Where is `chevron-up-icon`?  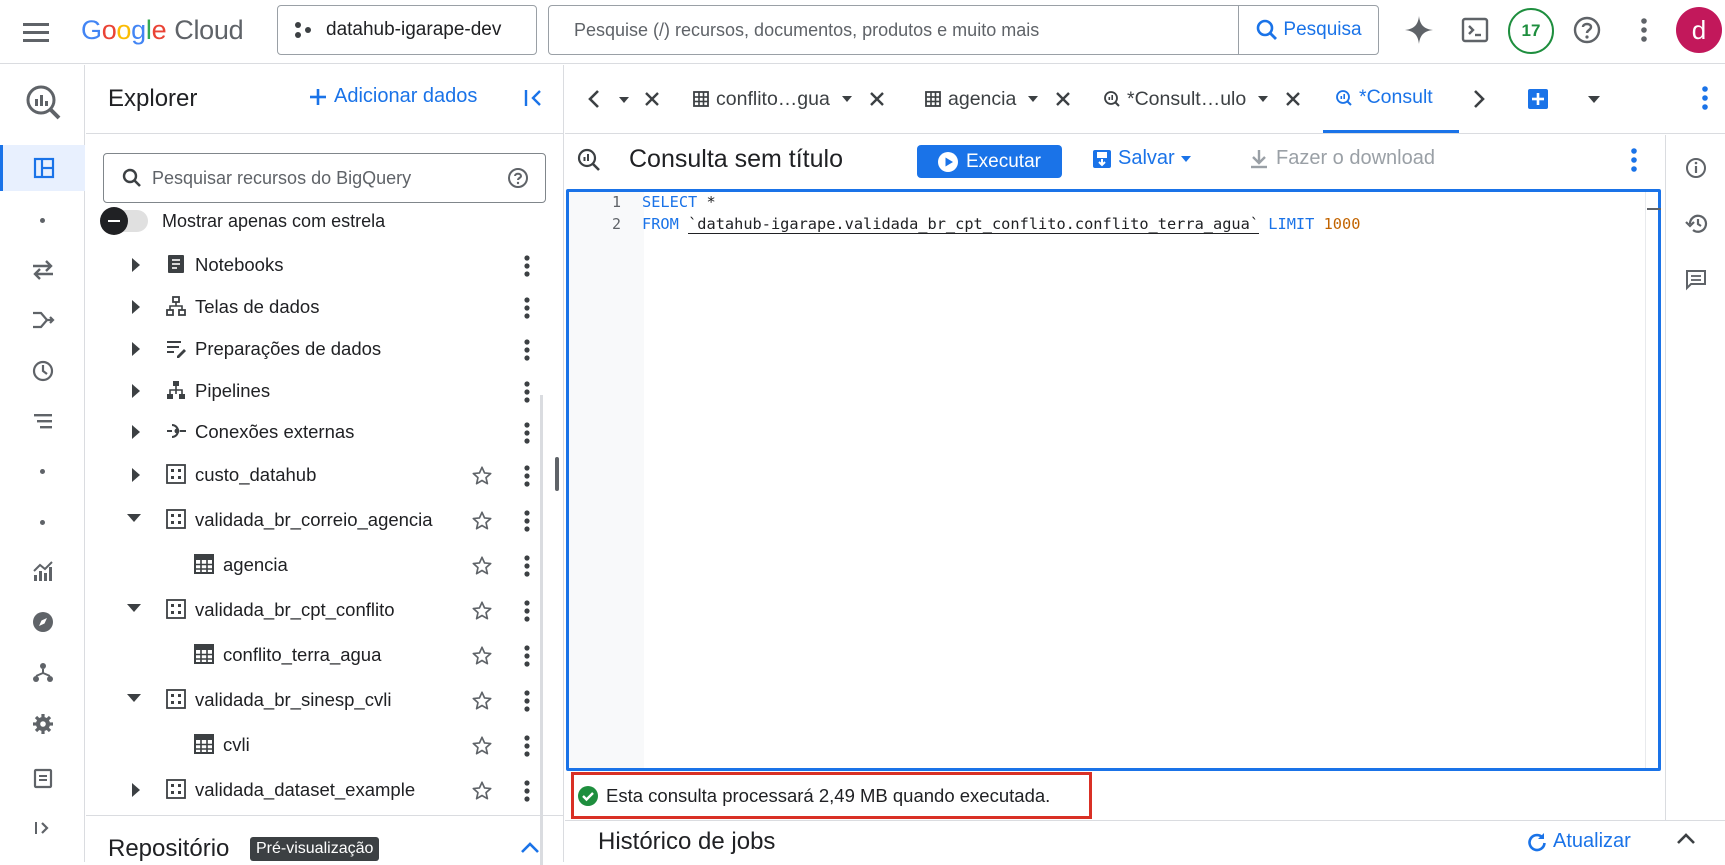
chevron-up-icon is located at coordinates (1686, 838).